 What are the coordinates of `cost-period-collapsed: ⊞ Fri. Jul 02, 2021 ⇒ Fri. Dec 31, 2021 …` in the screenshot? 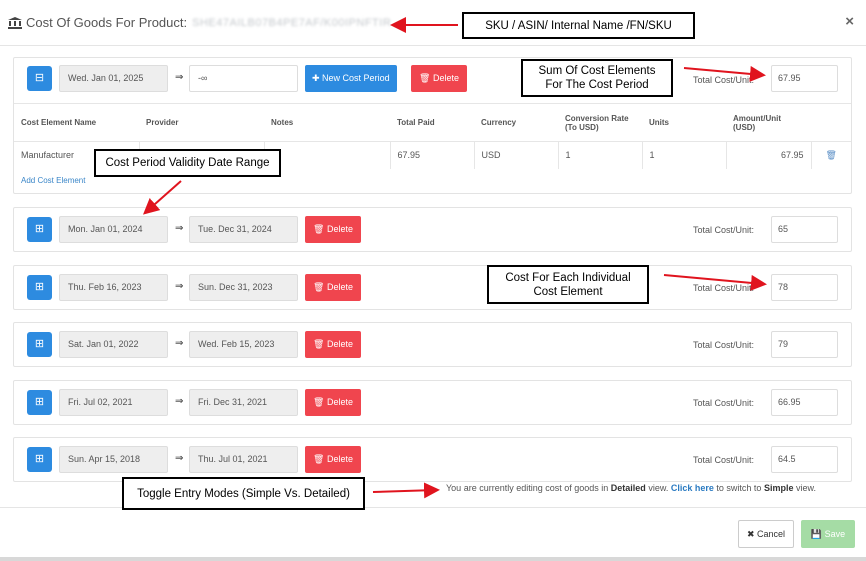 It's located at (432, 402).